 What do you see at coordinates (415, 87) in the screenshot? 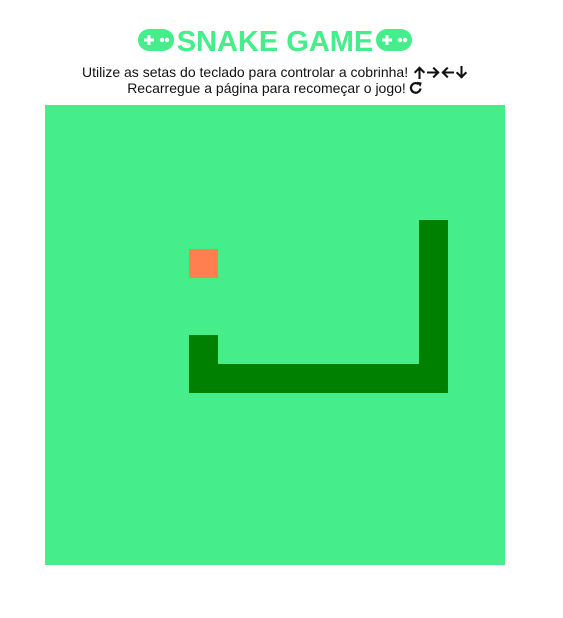
I see `refresh-icon` at bounding box center [415, 87].